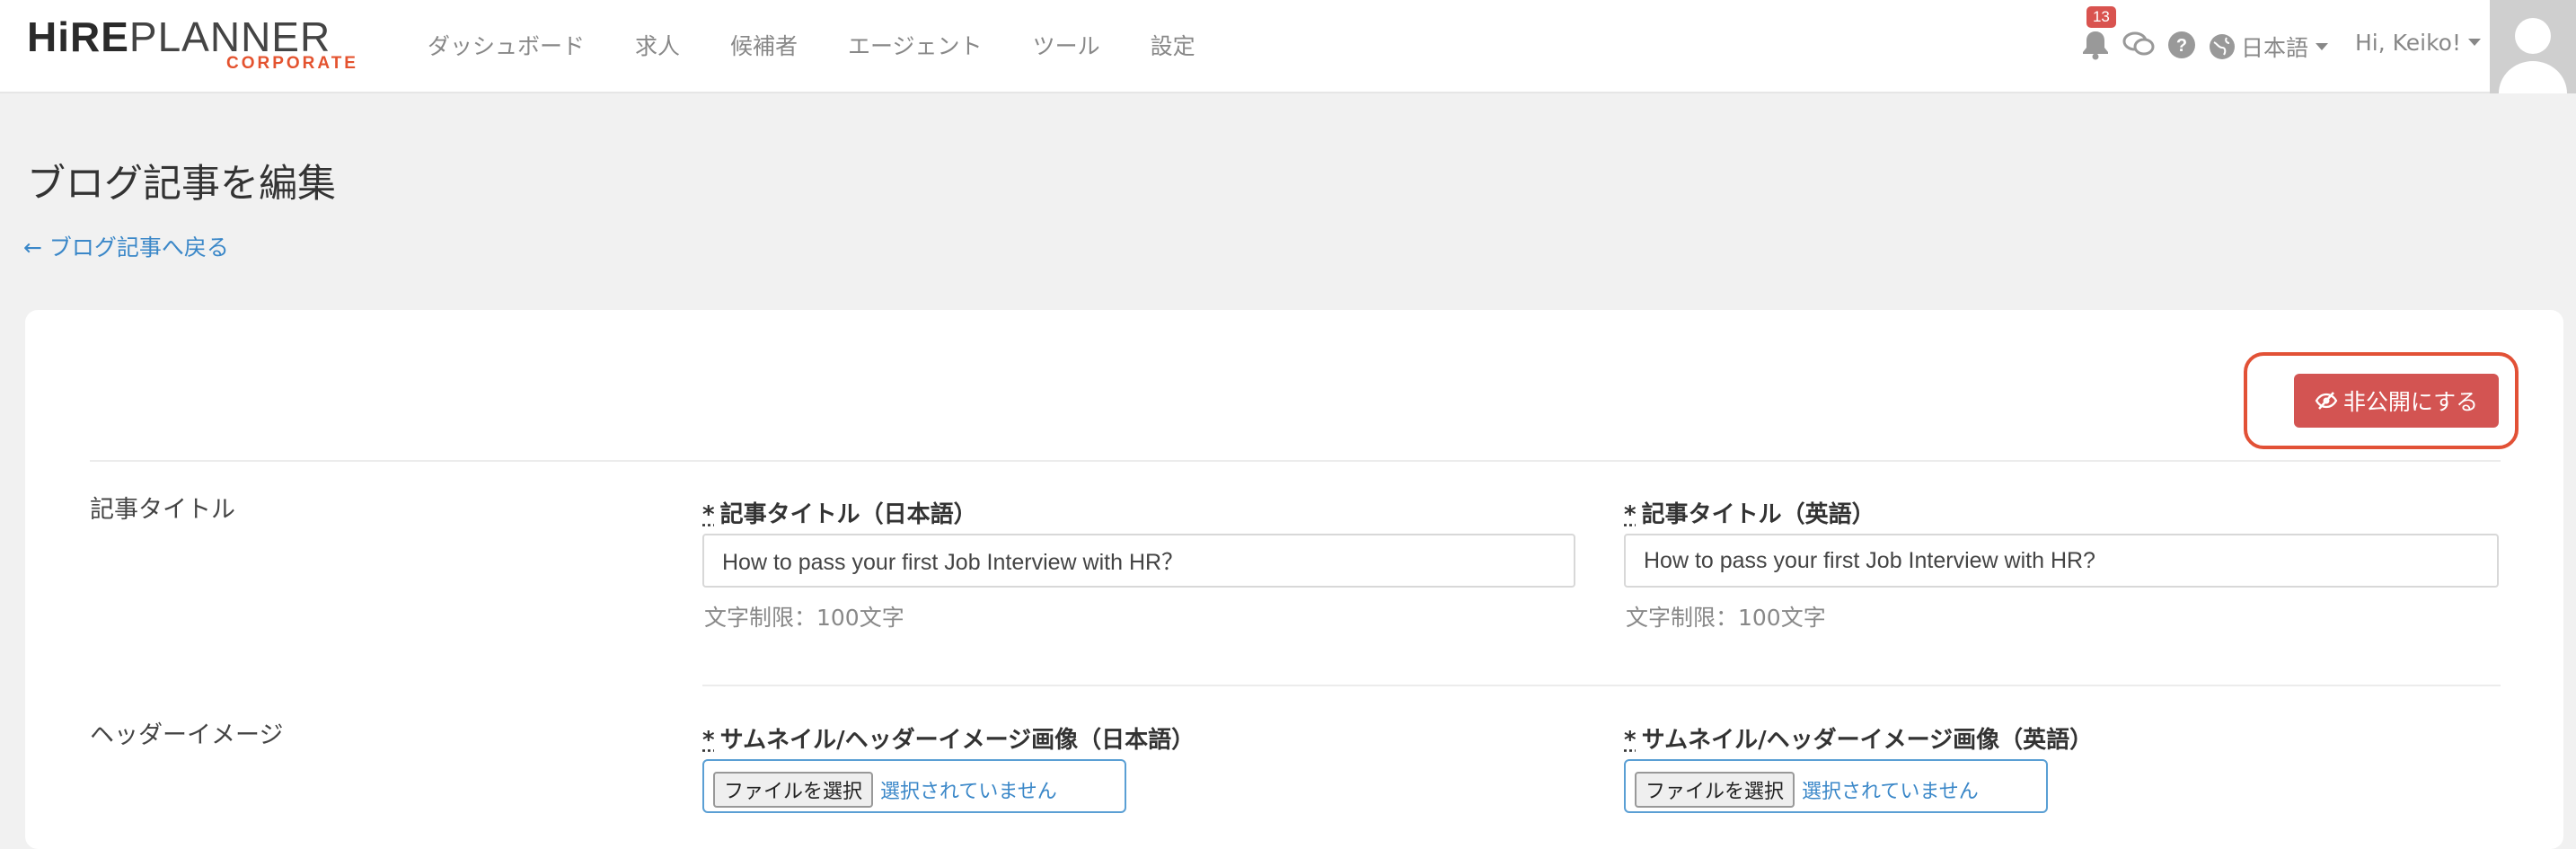 The height and width of the screenshot is (849, 2576). I want to click on user-menu: Hi, Keiko!, so click(2418, 43).